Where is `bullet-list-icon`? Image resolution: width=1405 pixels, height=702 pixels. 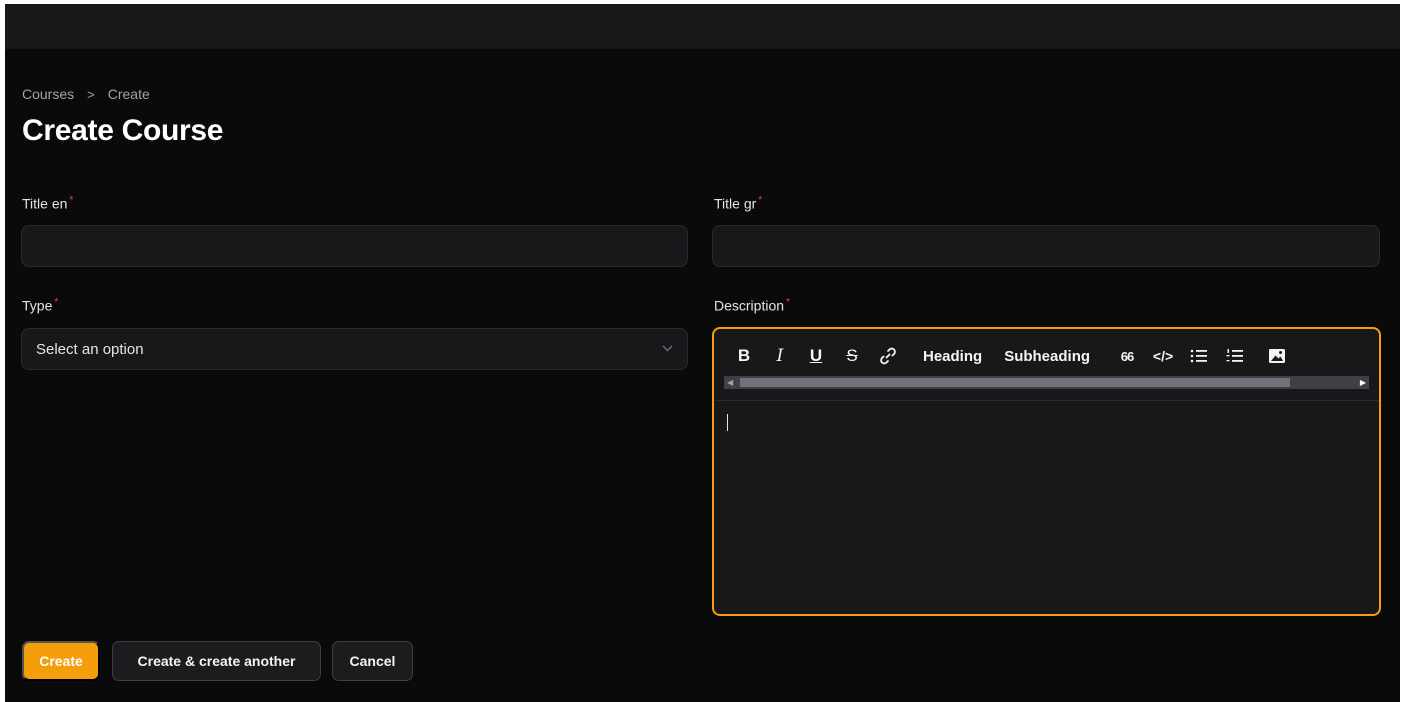 bullet-list-icon is located at coordinates (1199, 356).